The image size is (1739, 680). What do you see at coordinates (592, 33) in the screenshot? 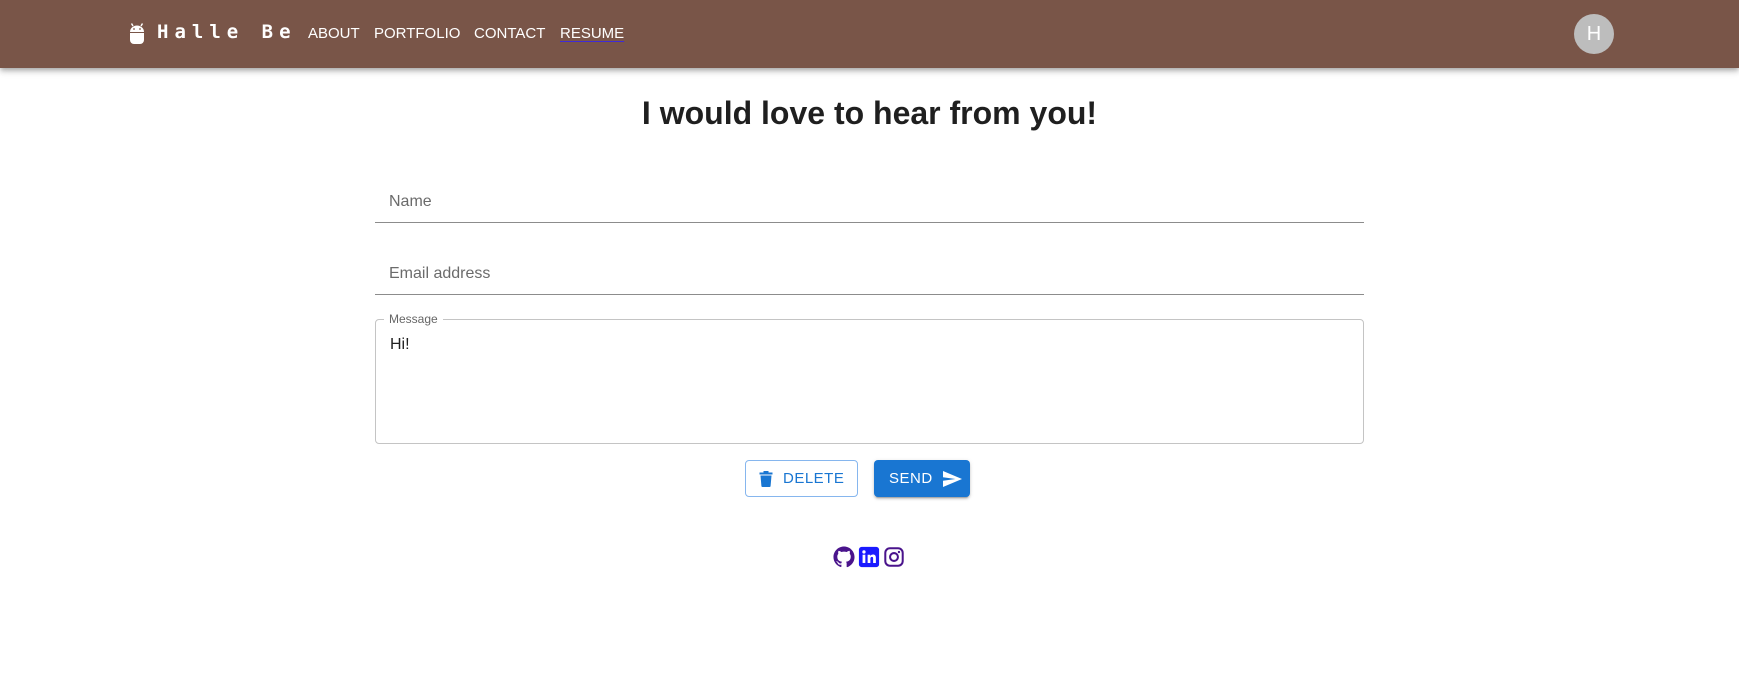
I see `nav-resume: RESUME` at bounding box center [592, 33].